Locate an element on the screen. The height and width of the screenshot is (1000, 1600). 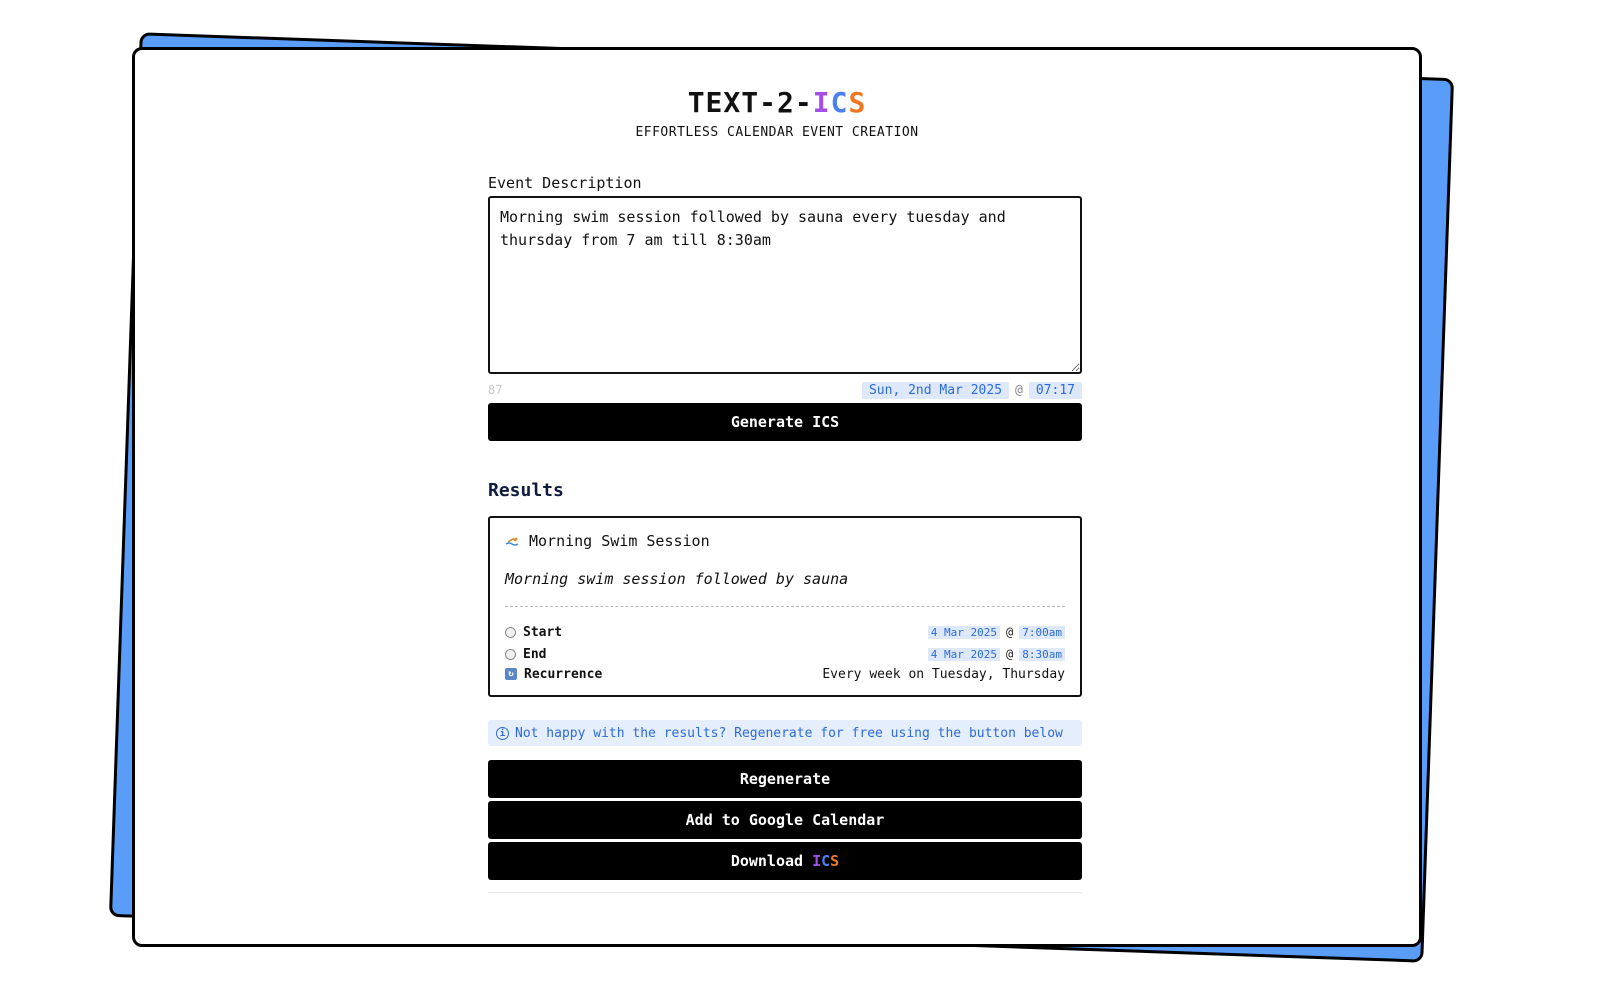
start-at: @ is located at coordinates (1010, 632).